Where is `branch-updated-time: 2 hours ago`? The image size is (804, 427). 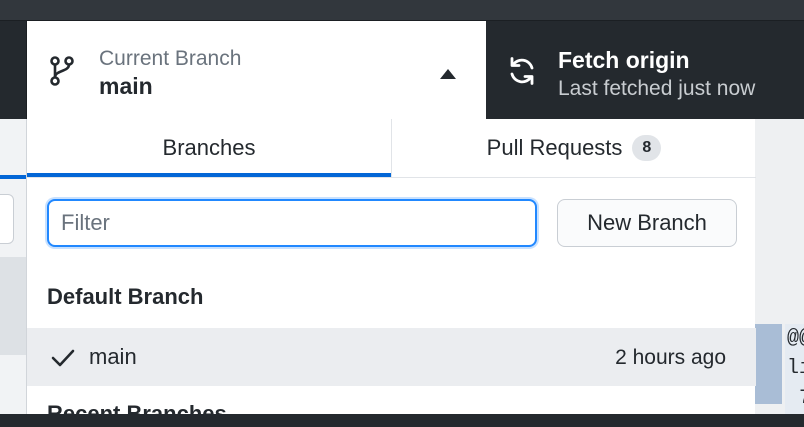
branch-updated-time: 2 hours ago is located at coordinates (670, 357).